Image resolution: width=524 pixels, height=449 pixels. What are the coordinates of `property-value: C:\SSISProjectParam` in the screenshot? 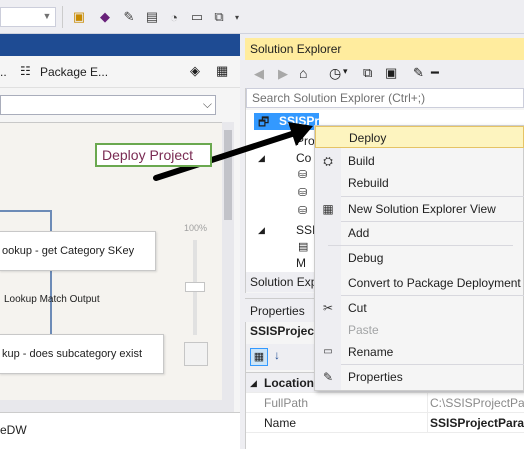 It's located at (475, 403).